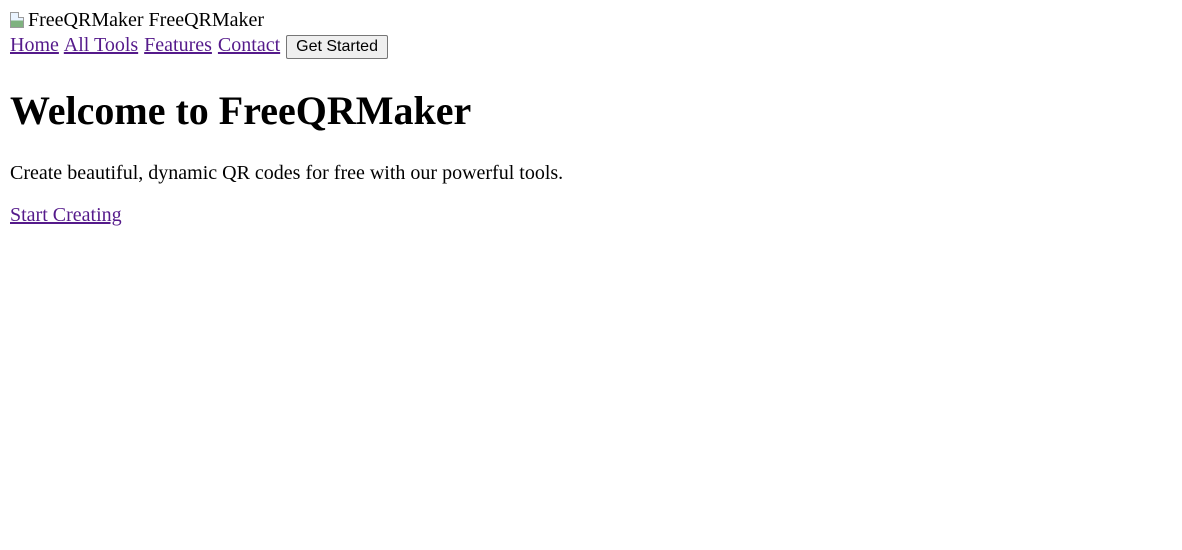  Describe the element at coordinates (17, 20) in the screenshot. I see `broken-image-icon` at that location.